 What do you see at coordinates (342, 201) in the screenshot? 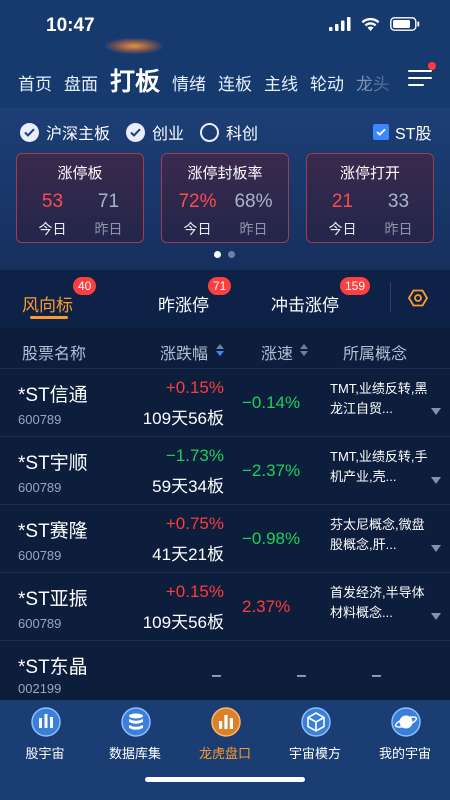
I see `stat-today-value: 21` at bounding box center [342, 201].